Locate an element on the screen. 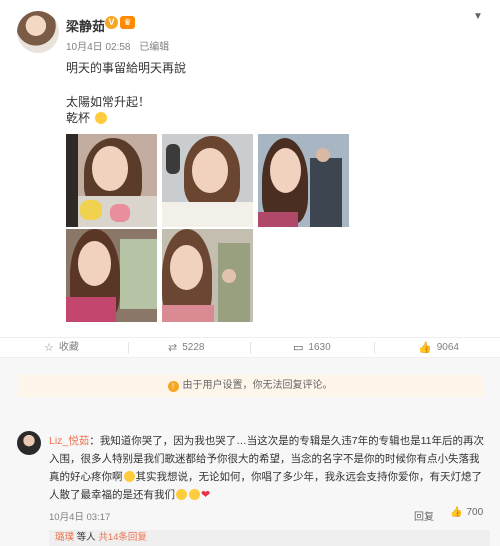 This screenshot has height=546, width=500. repost-icon: ⇄ is located at coordinates (173, 348).